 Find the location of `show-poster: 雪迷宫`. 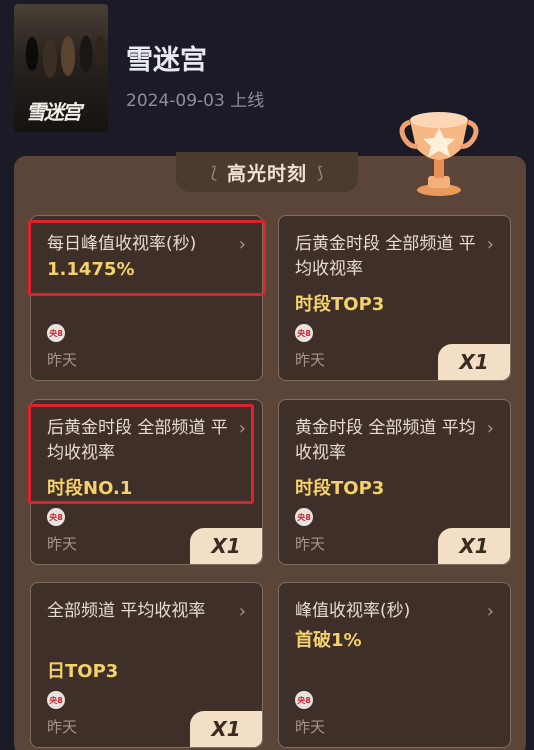

show-poster: 雪迷宫 is located at coordinates (61, 68).